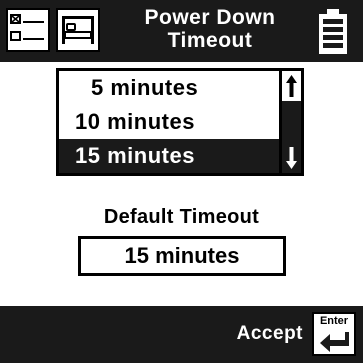  Describe the element at coordinates (291, 86) in the screenshot. I see `scroll-up-arrow-icon` at that location.